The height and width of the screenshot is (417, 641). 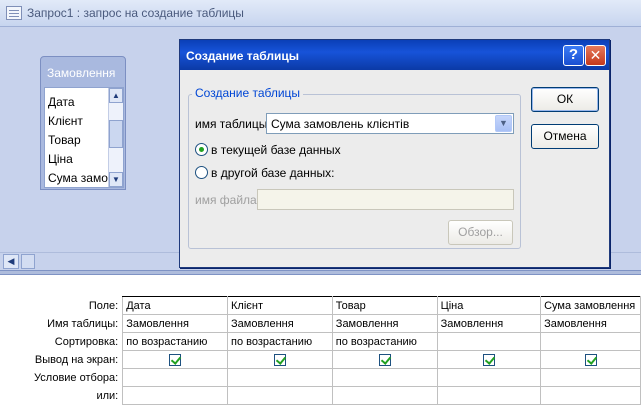 I want to click on field-list-item: Товар, so click(x=79, y=140).